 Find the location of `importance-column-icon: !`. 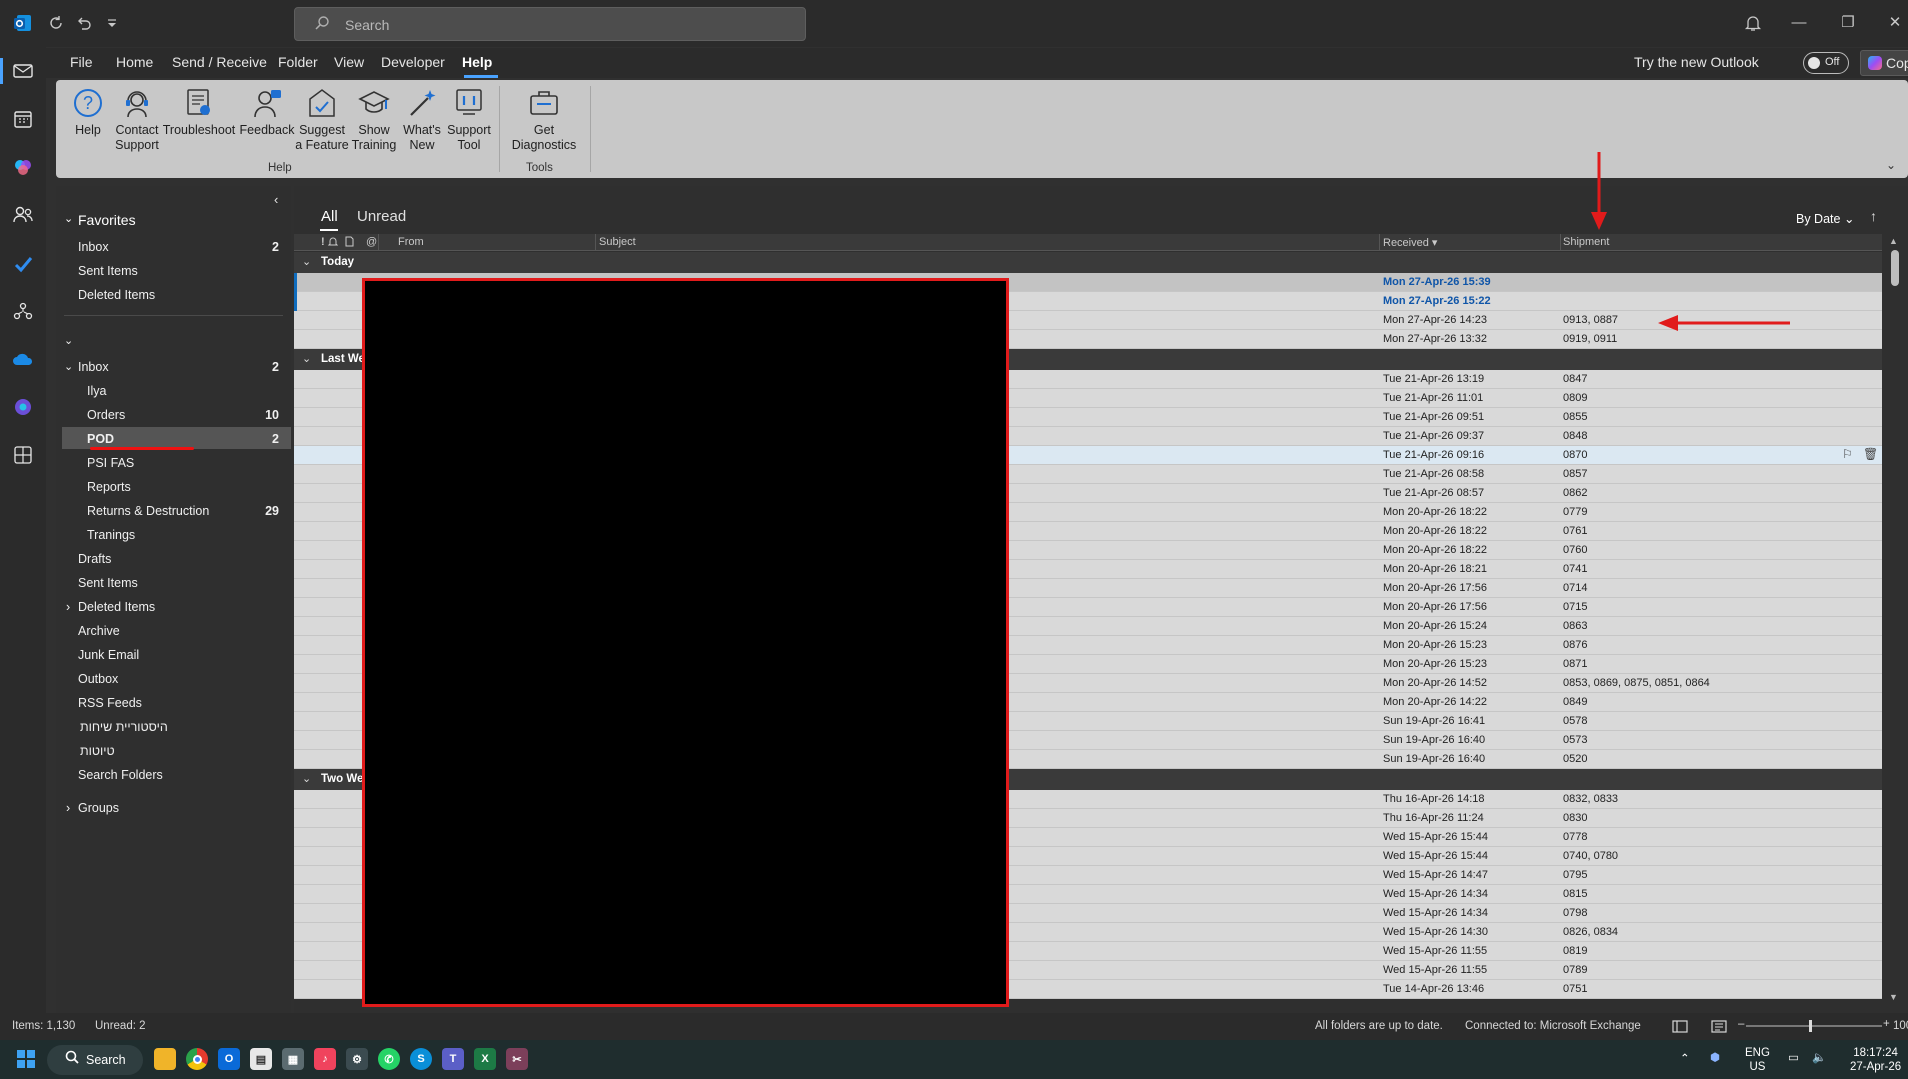

importance-column-icon: ! is located at coordinates (323, 242).